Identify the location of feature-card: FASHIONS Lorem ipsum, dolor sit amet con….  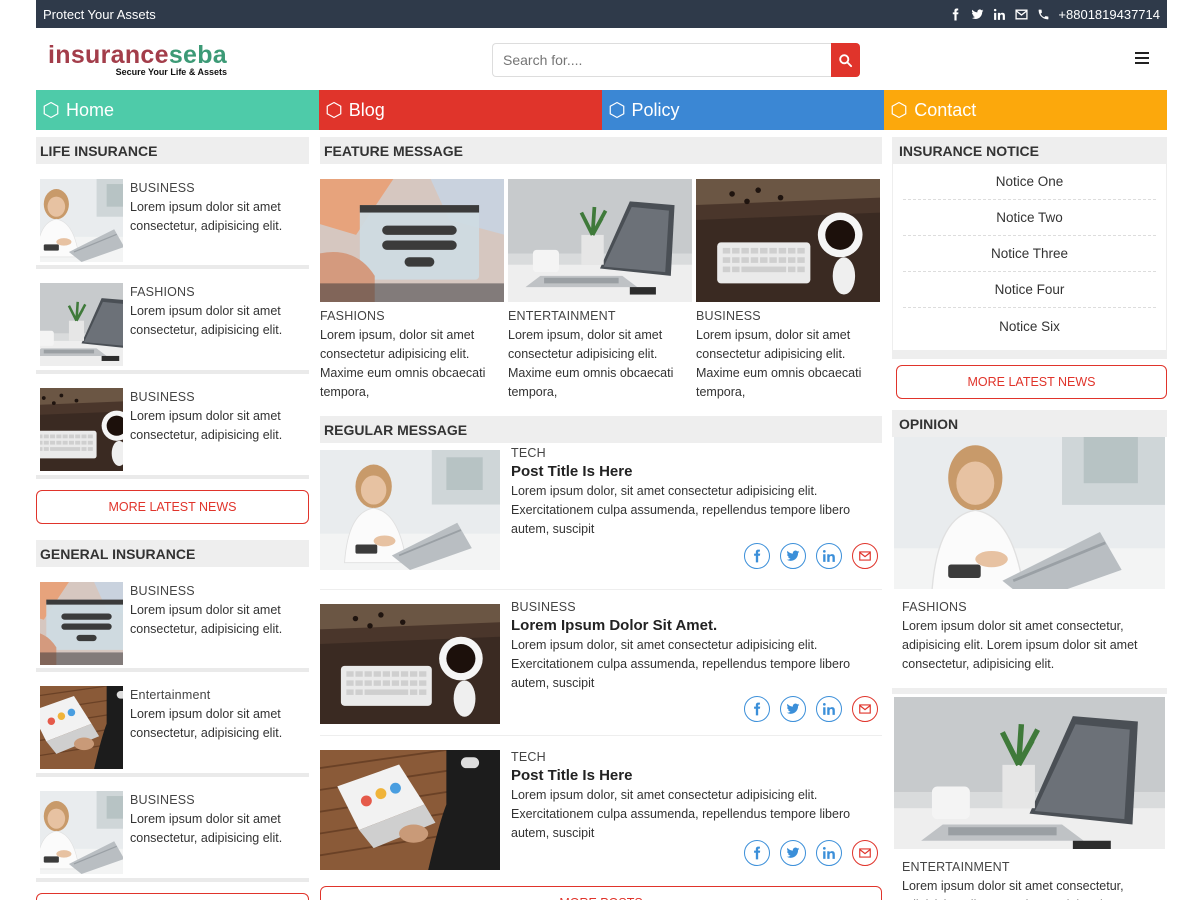
(412, 290).